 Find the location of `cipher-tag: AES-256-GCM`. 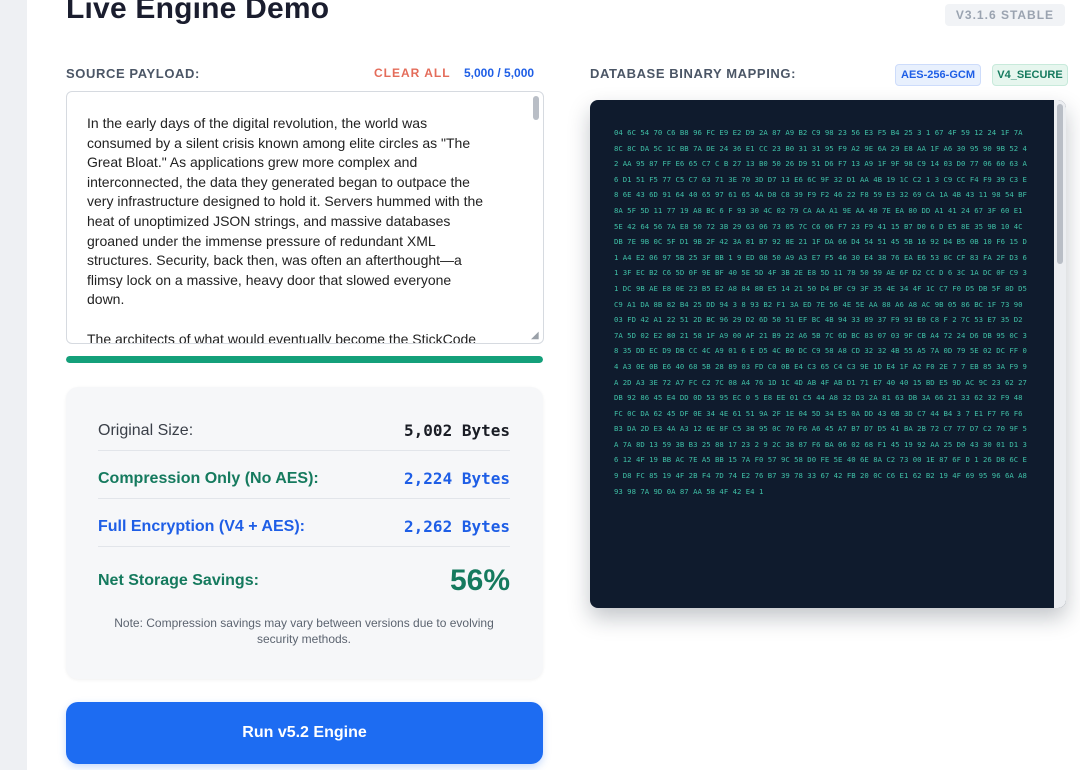

cipher-tag: AES-256-GCM is located at coordinates (938, 75).